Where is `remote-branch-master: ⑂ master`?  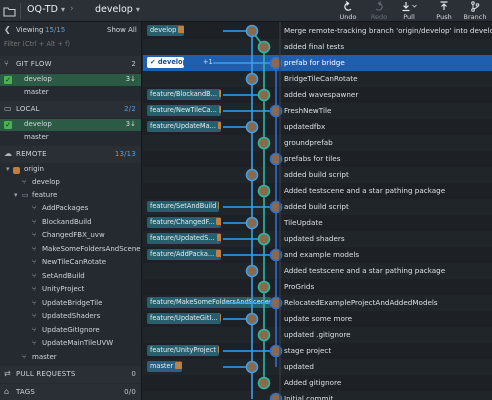
remote-branch-master: ⑂ master is located at coordinates (70, 358).